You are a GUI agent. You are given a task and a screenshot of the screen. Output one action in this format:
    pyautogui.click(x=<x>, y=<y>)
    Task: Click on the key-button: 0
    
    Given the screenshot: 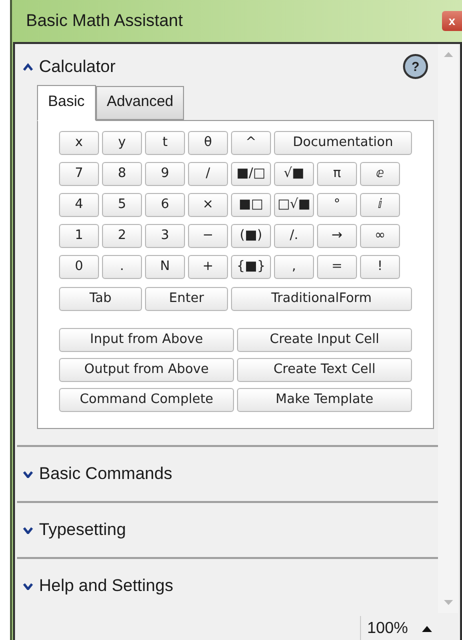 What is the action you would take?
    pyautogui.click(x=79, y=266)
    